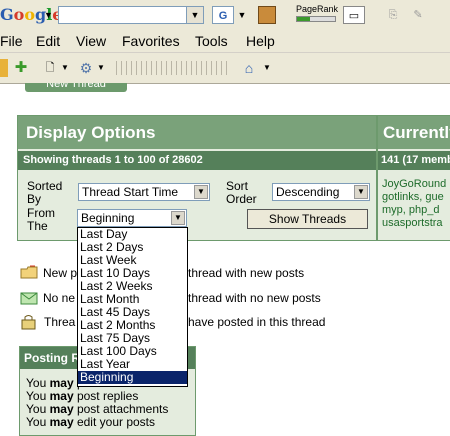  I want to click on from-the-select: Beginning ▼, so click(132, 218).